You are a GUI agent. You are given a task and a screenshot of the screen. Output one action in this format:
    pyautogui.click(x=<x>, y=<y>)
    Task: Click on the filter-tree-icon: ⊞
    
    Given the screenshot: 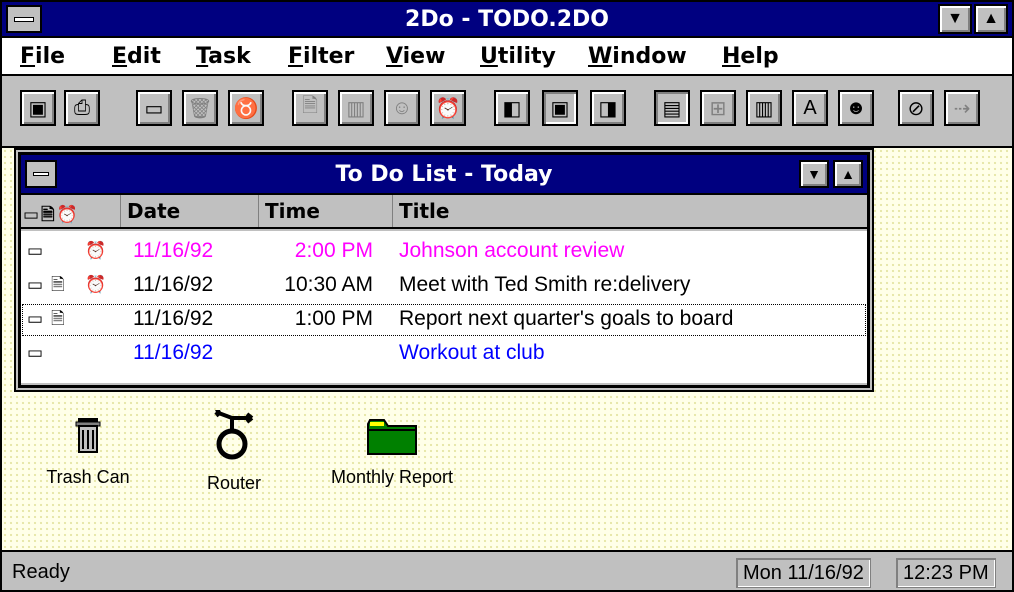 What is the action you would take?
    pyautogui.click(x=718, y=108)
    